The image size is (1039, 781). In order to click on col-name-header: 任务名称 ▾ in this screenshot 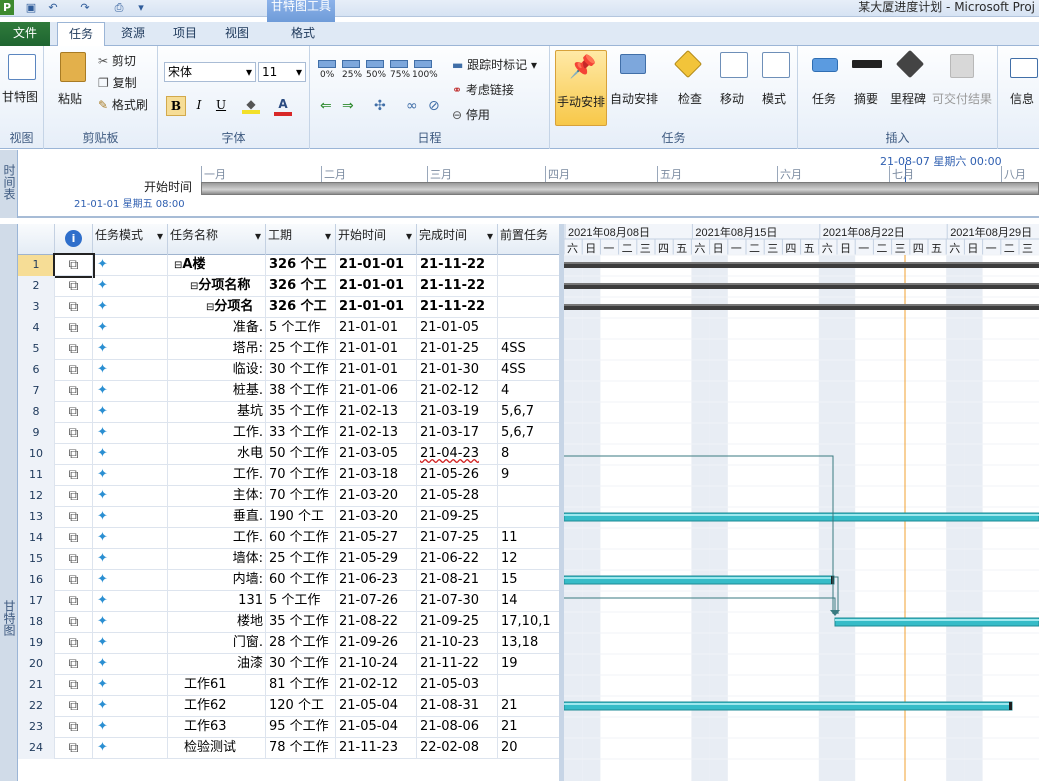, I will do `click(217, 239)`.